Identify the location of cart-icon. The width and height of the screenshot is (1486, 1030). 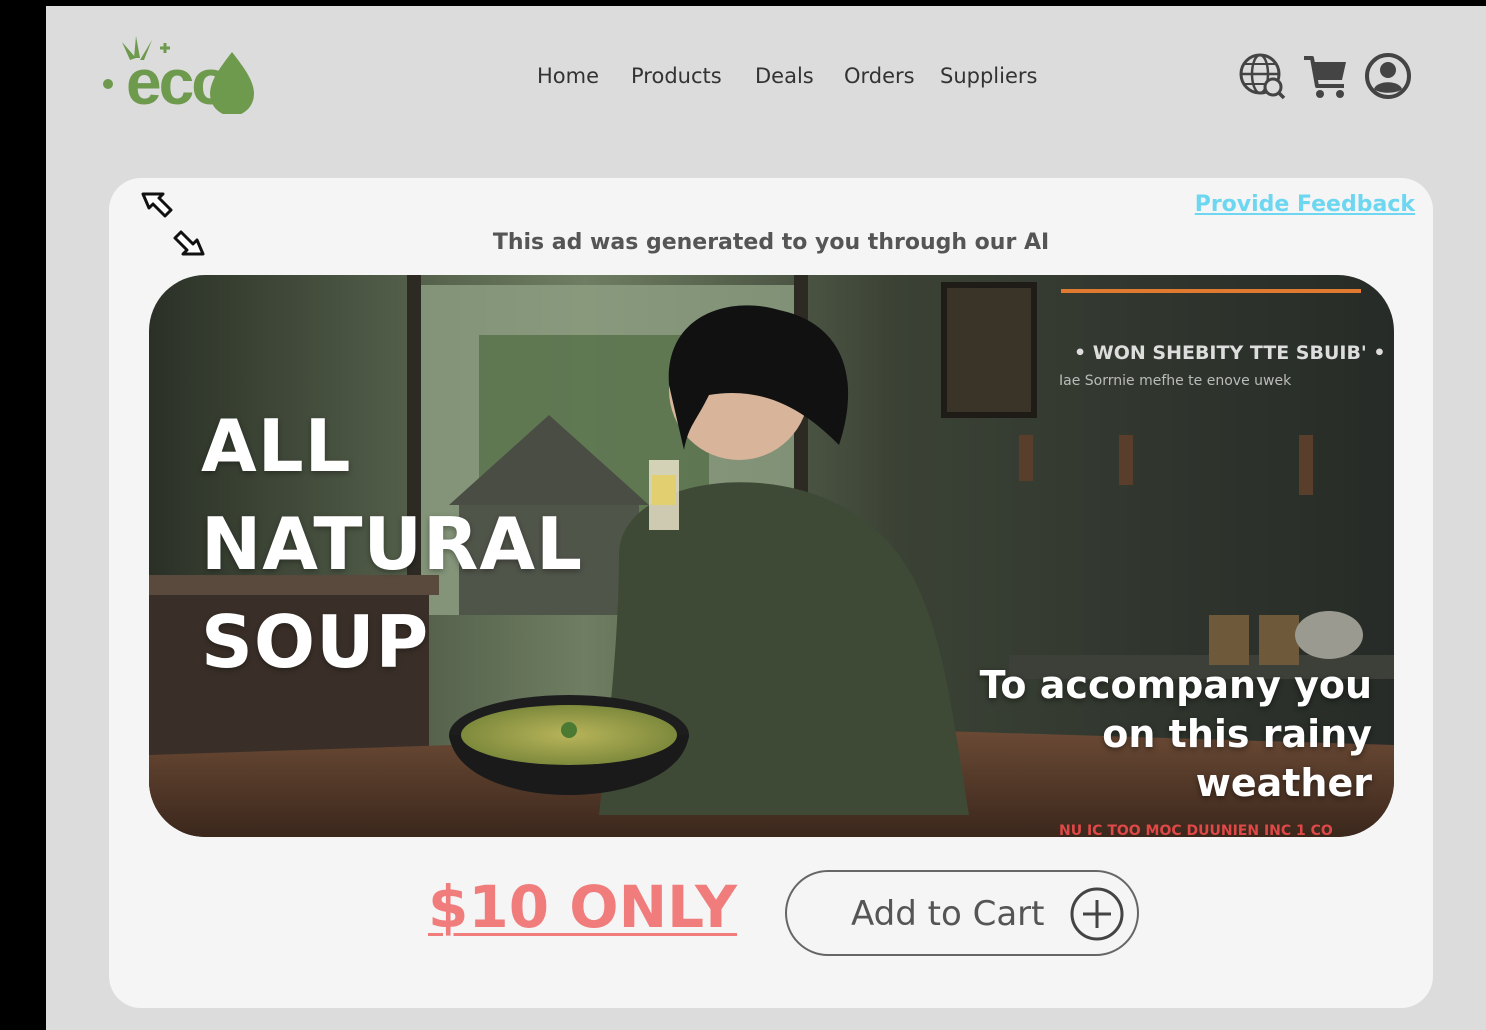
(1326, 76).